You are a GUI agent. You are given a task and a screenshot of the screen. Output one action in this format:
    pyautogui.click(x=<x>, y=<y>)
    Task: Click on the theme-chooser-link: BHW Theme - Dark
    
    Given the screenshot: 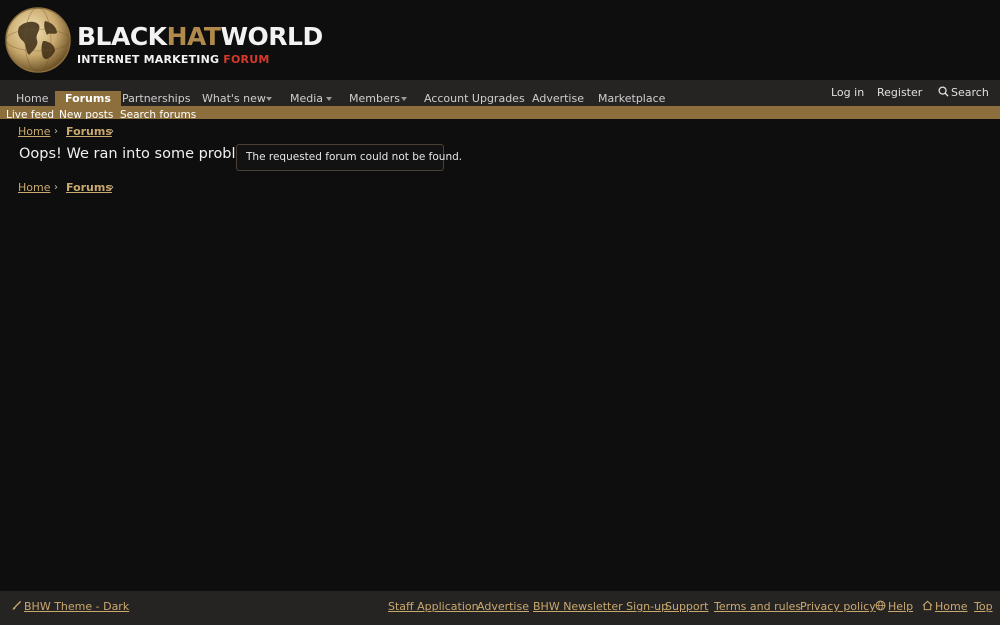 What is the action you would take?
    pyautogui.click(x=70, y=607)
    